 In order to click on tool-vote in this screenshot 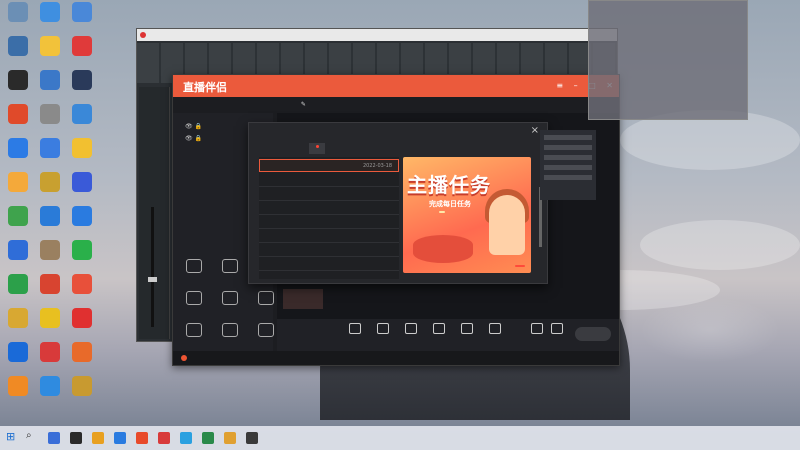, I will do `click(194, 299)`.